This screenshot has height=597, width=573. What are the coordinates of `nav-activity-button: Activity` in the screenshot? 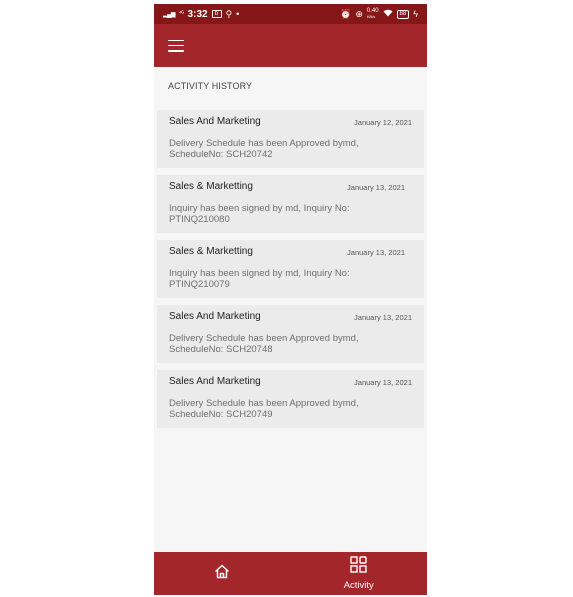 It's located at (359, 573).